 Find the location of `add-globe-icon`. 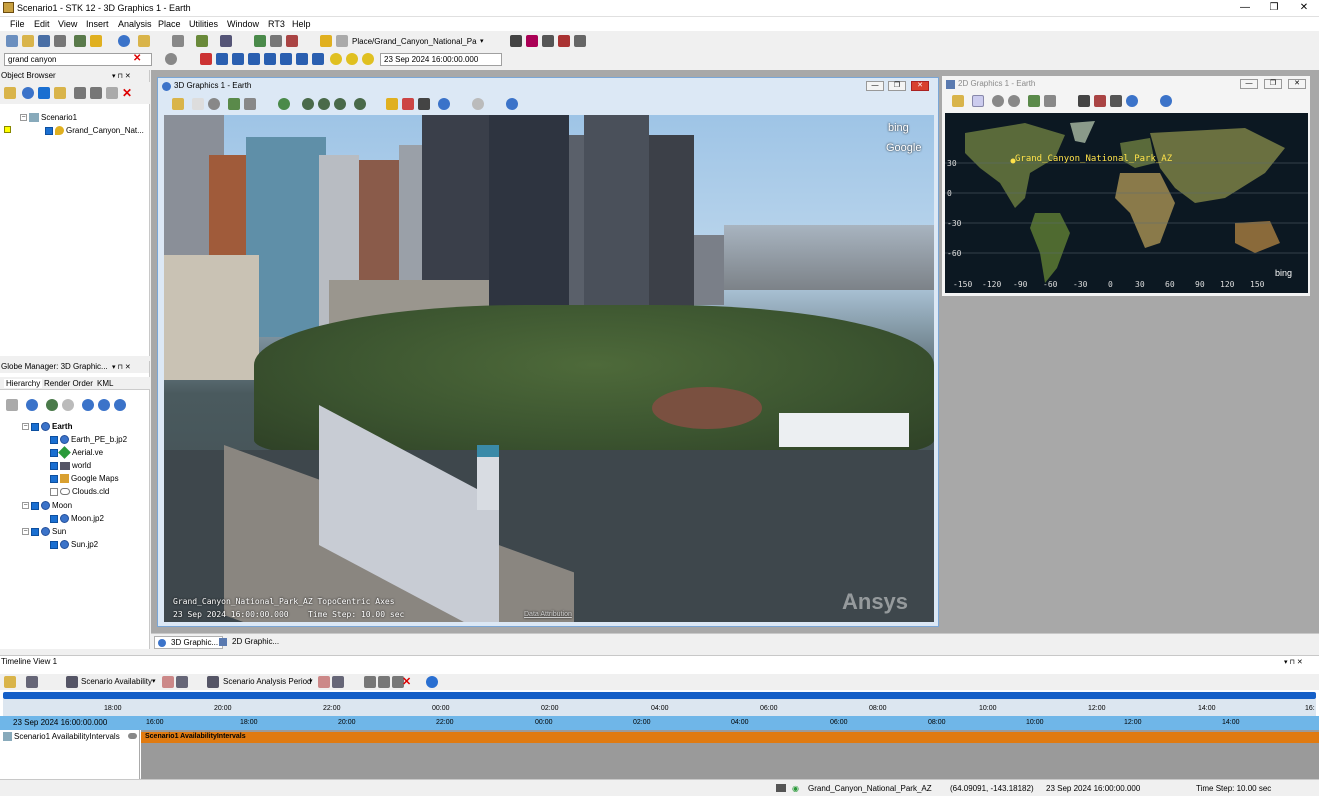

add-globe-icon is located at coordinates (32, 405).